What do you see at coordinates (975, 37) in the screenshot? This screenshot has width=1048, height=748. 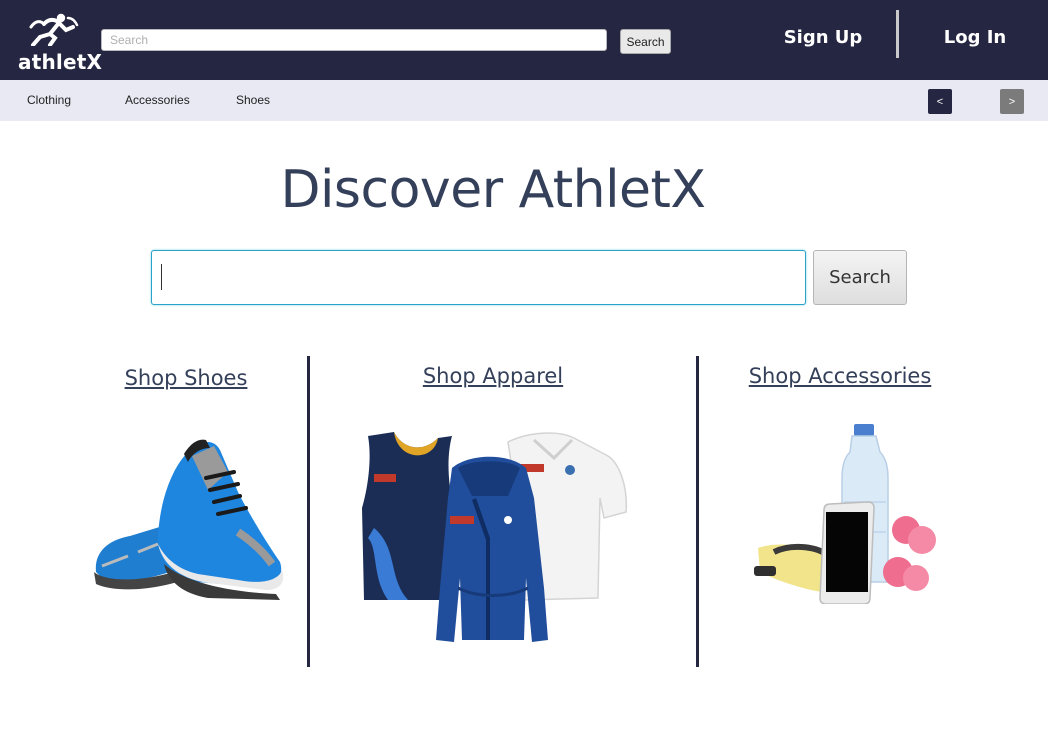 I see `log-in-link: Log In` at bounding box center [975, 37].